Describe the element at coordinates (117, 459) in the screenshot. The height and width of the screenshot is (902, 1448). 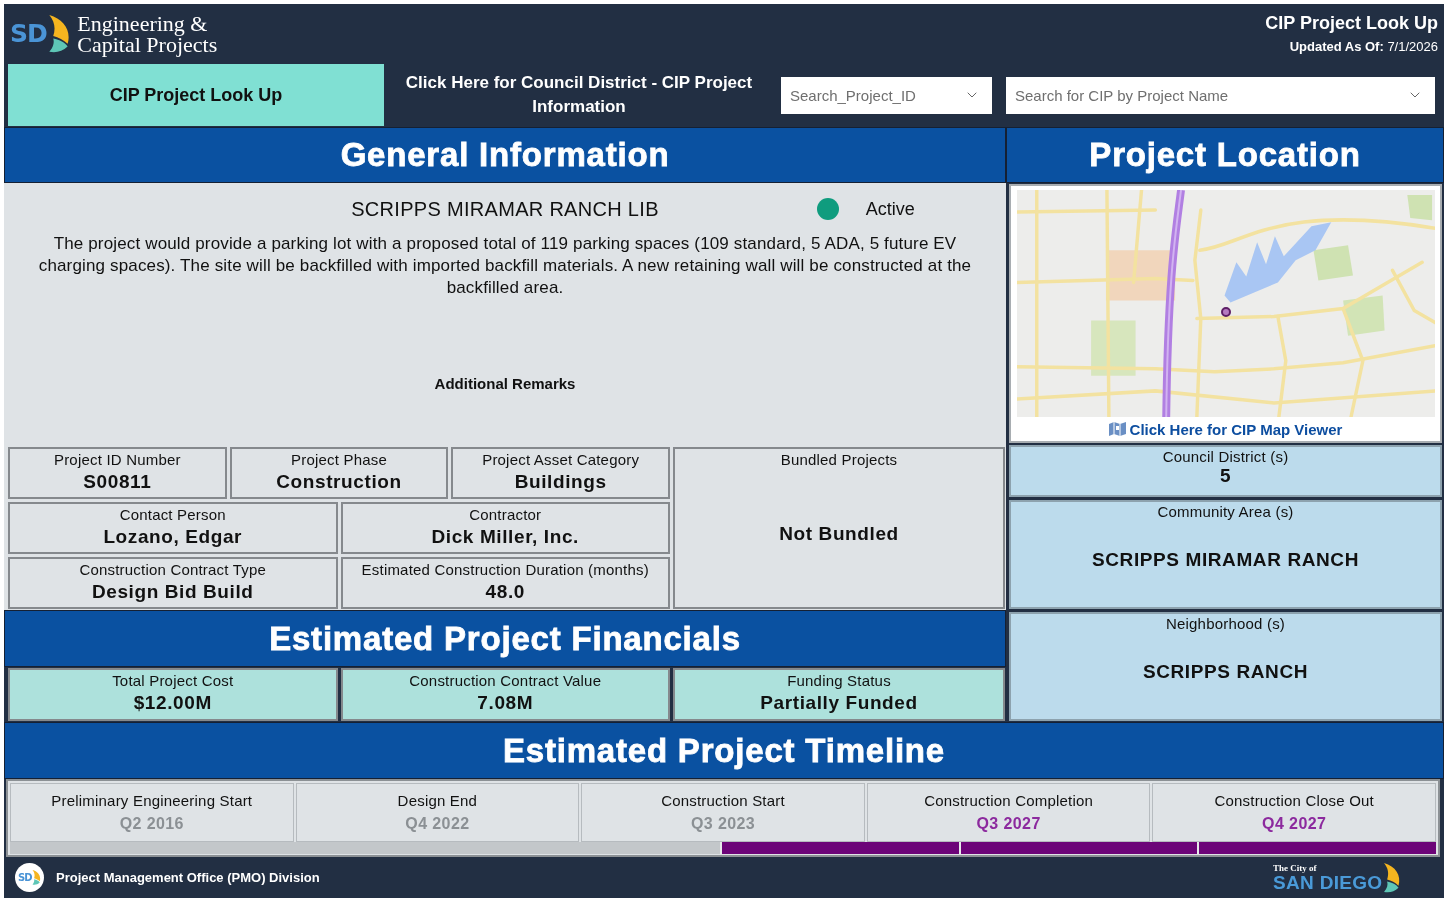
I see `field-label: Project ID Number` at that location.